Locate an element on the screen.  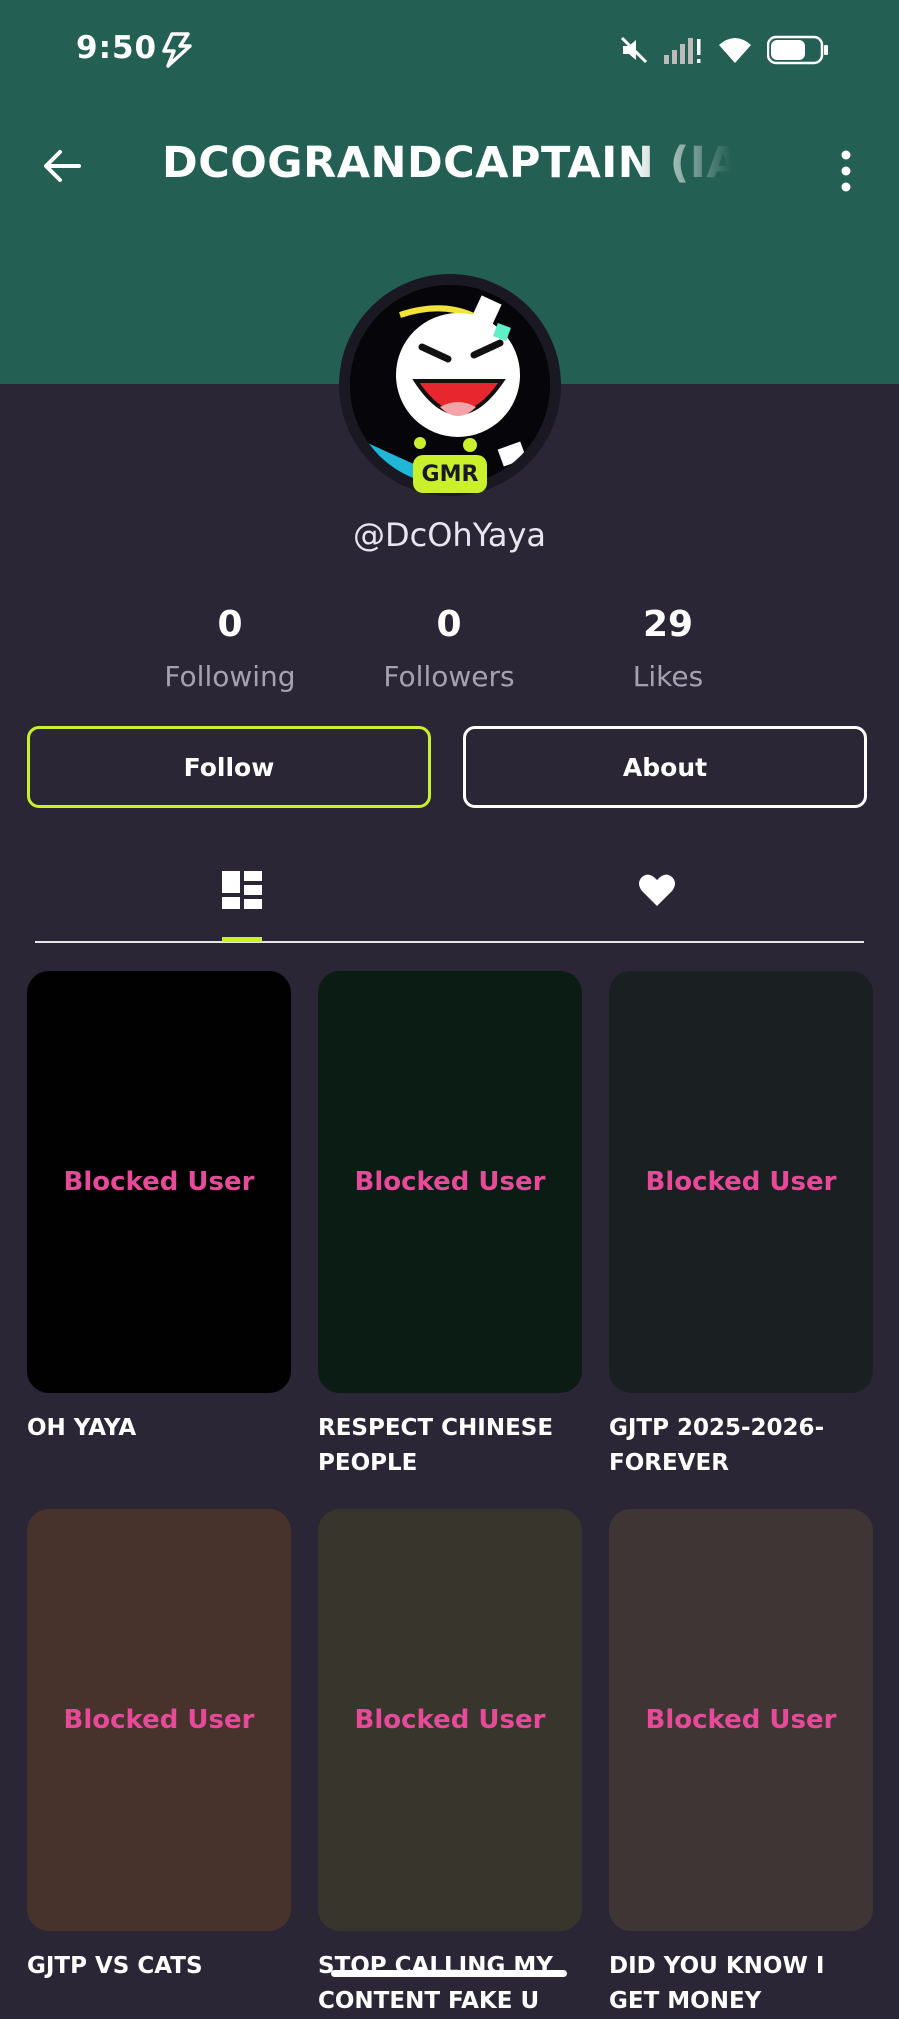
wifi-icon is located at coordinates (735, 52).